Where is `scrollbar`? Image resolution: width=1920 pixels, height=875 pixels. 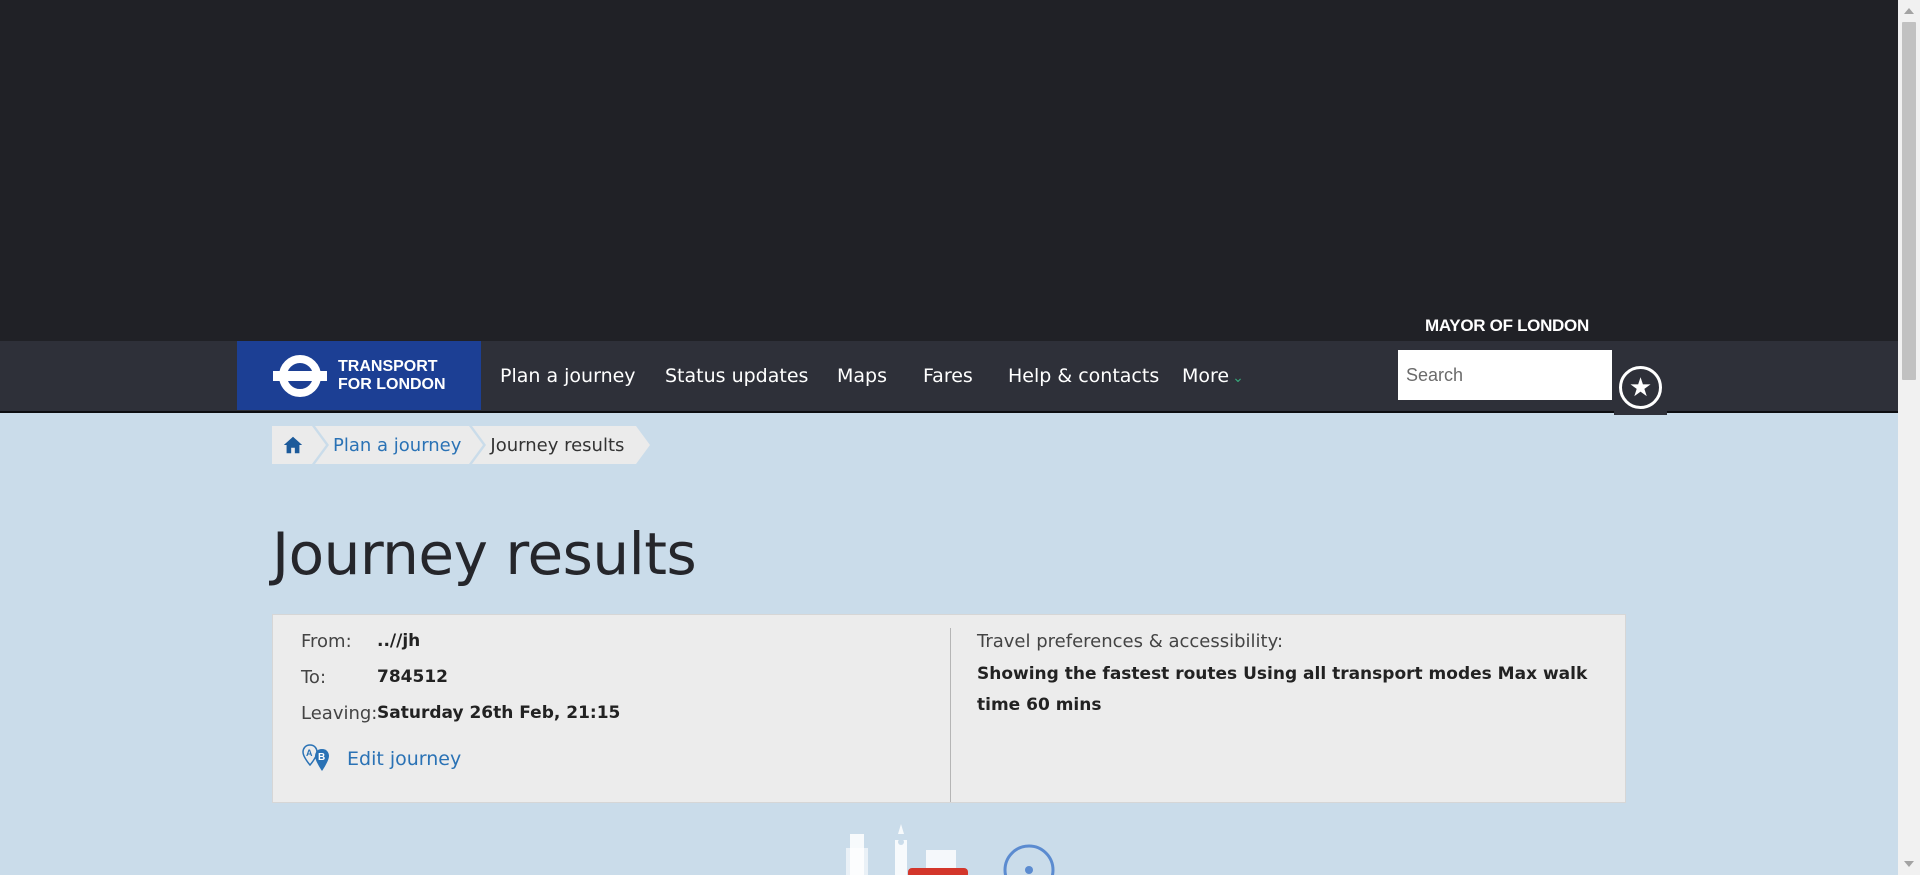
scrollbar is located at coordinates (1909, 437).